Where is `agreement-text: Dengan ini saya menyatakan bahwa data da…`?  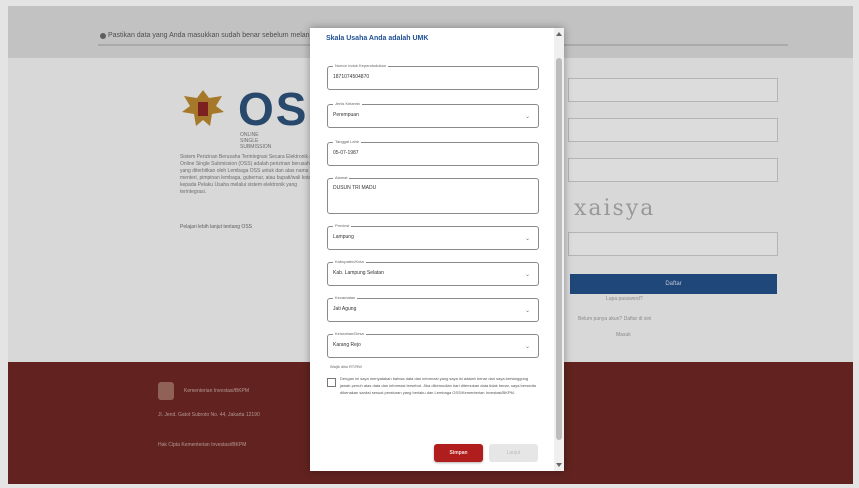
agreement-text: Dengan ini saya menyatakan bahwa data da… is located at coordinates (438, 385).